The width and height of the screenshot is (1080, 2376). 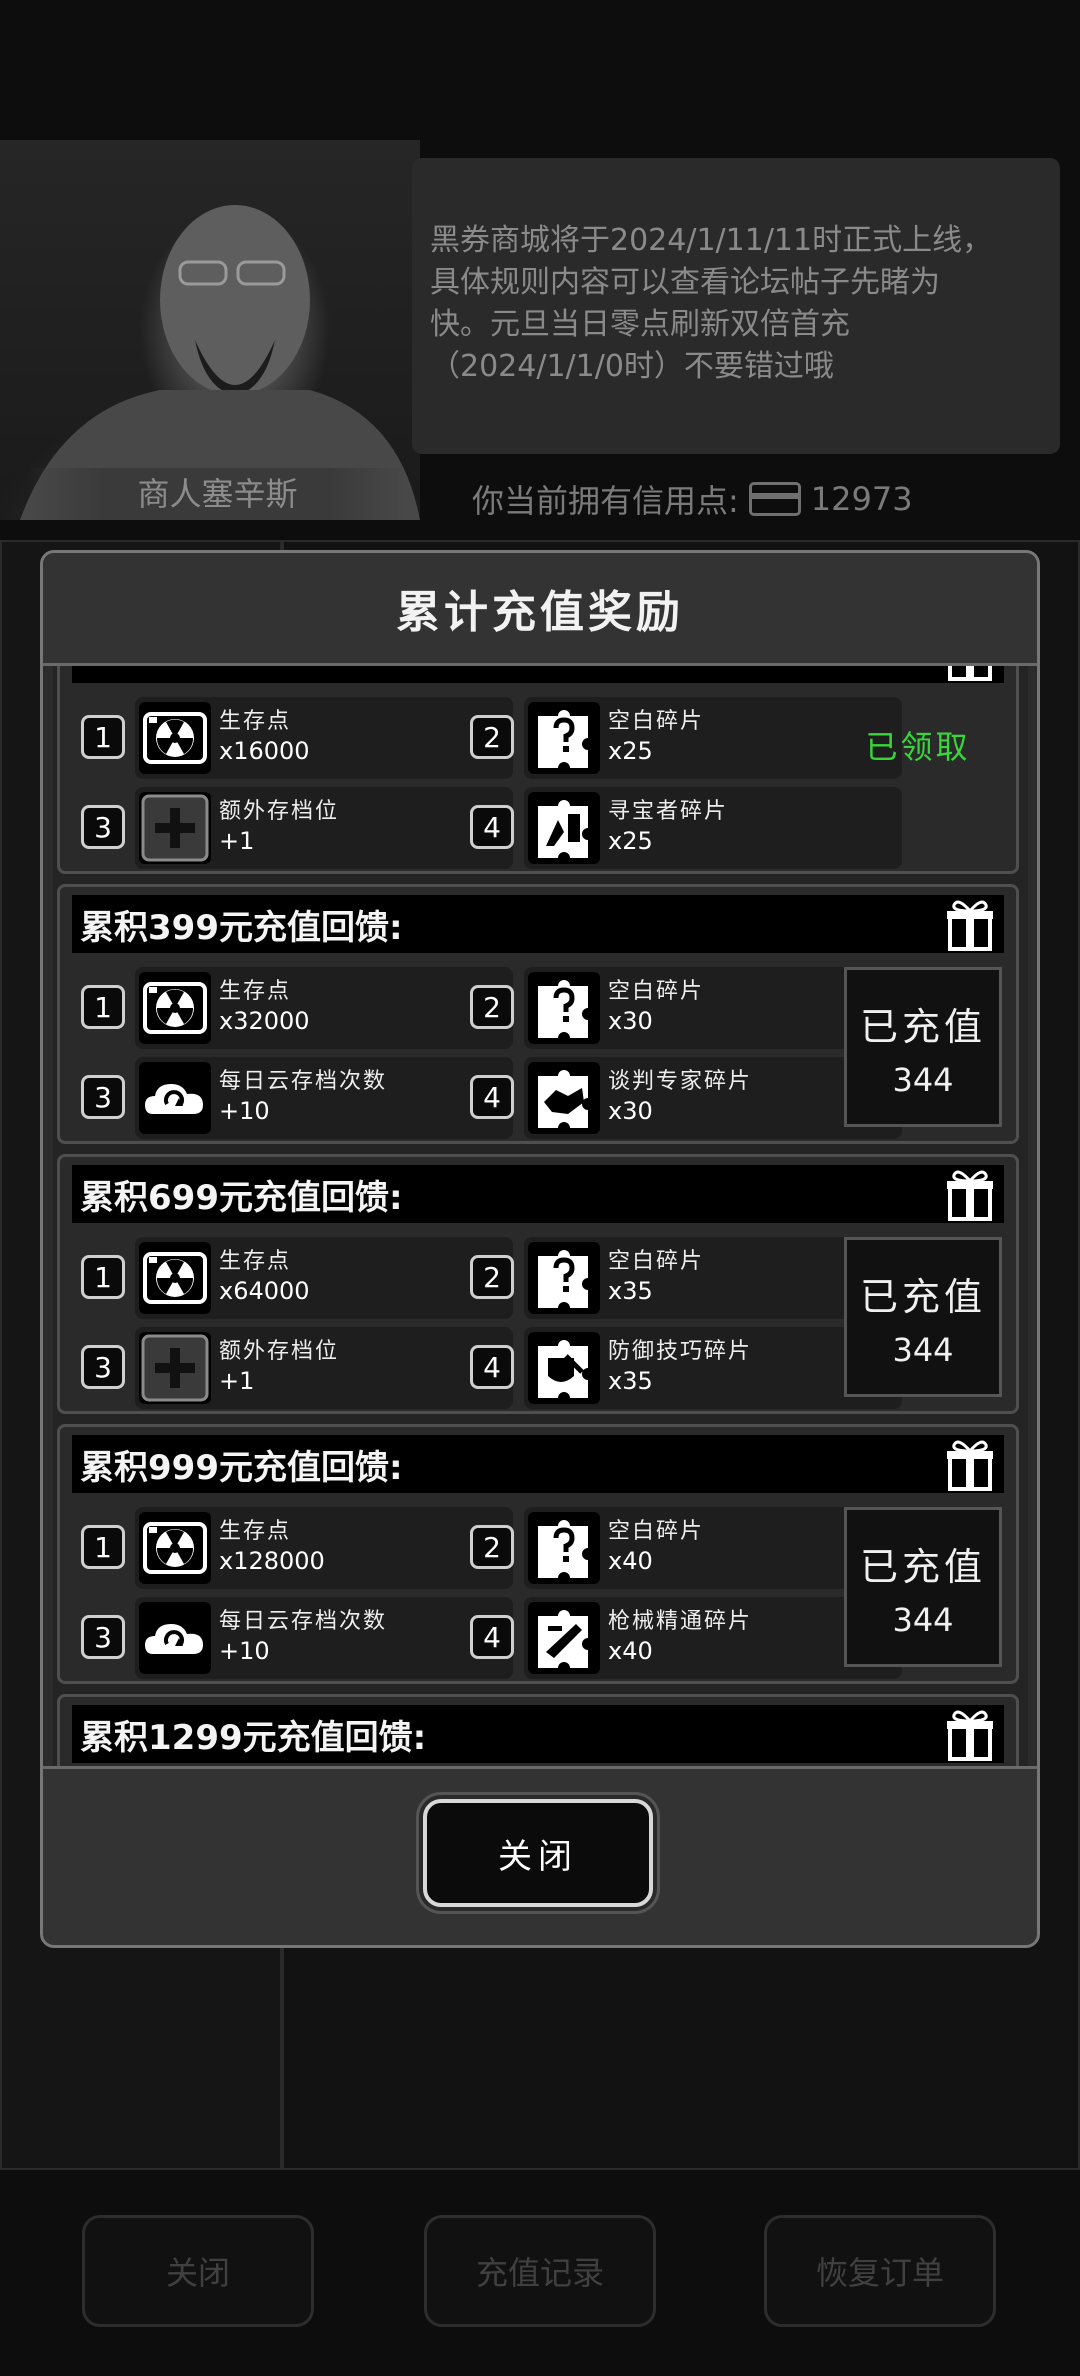 I want to click on merchant-face-icon, so click(x=220, y=362).